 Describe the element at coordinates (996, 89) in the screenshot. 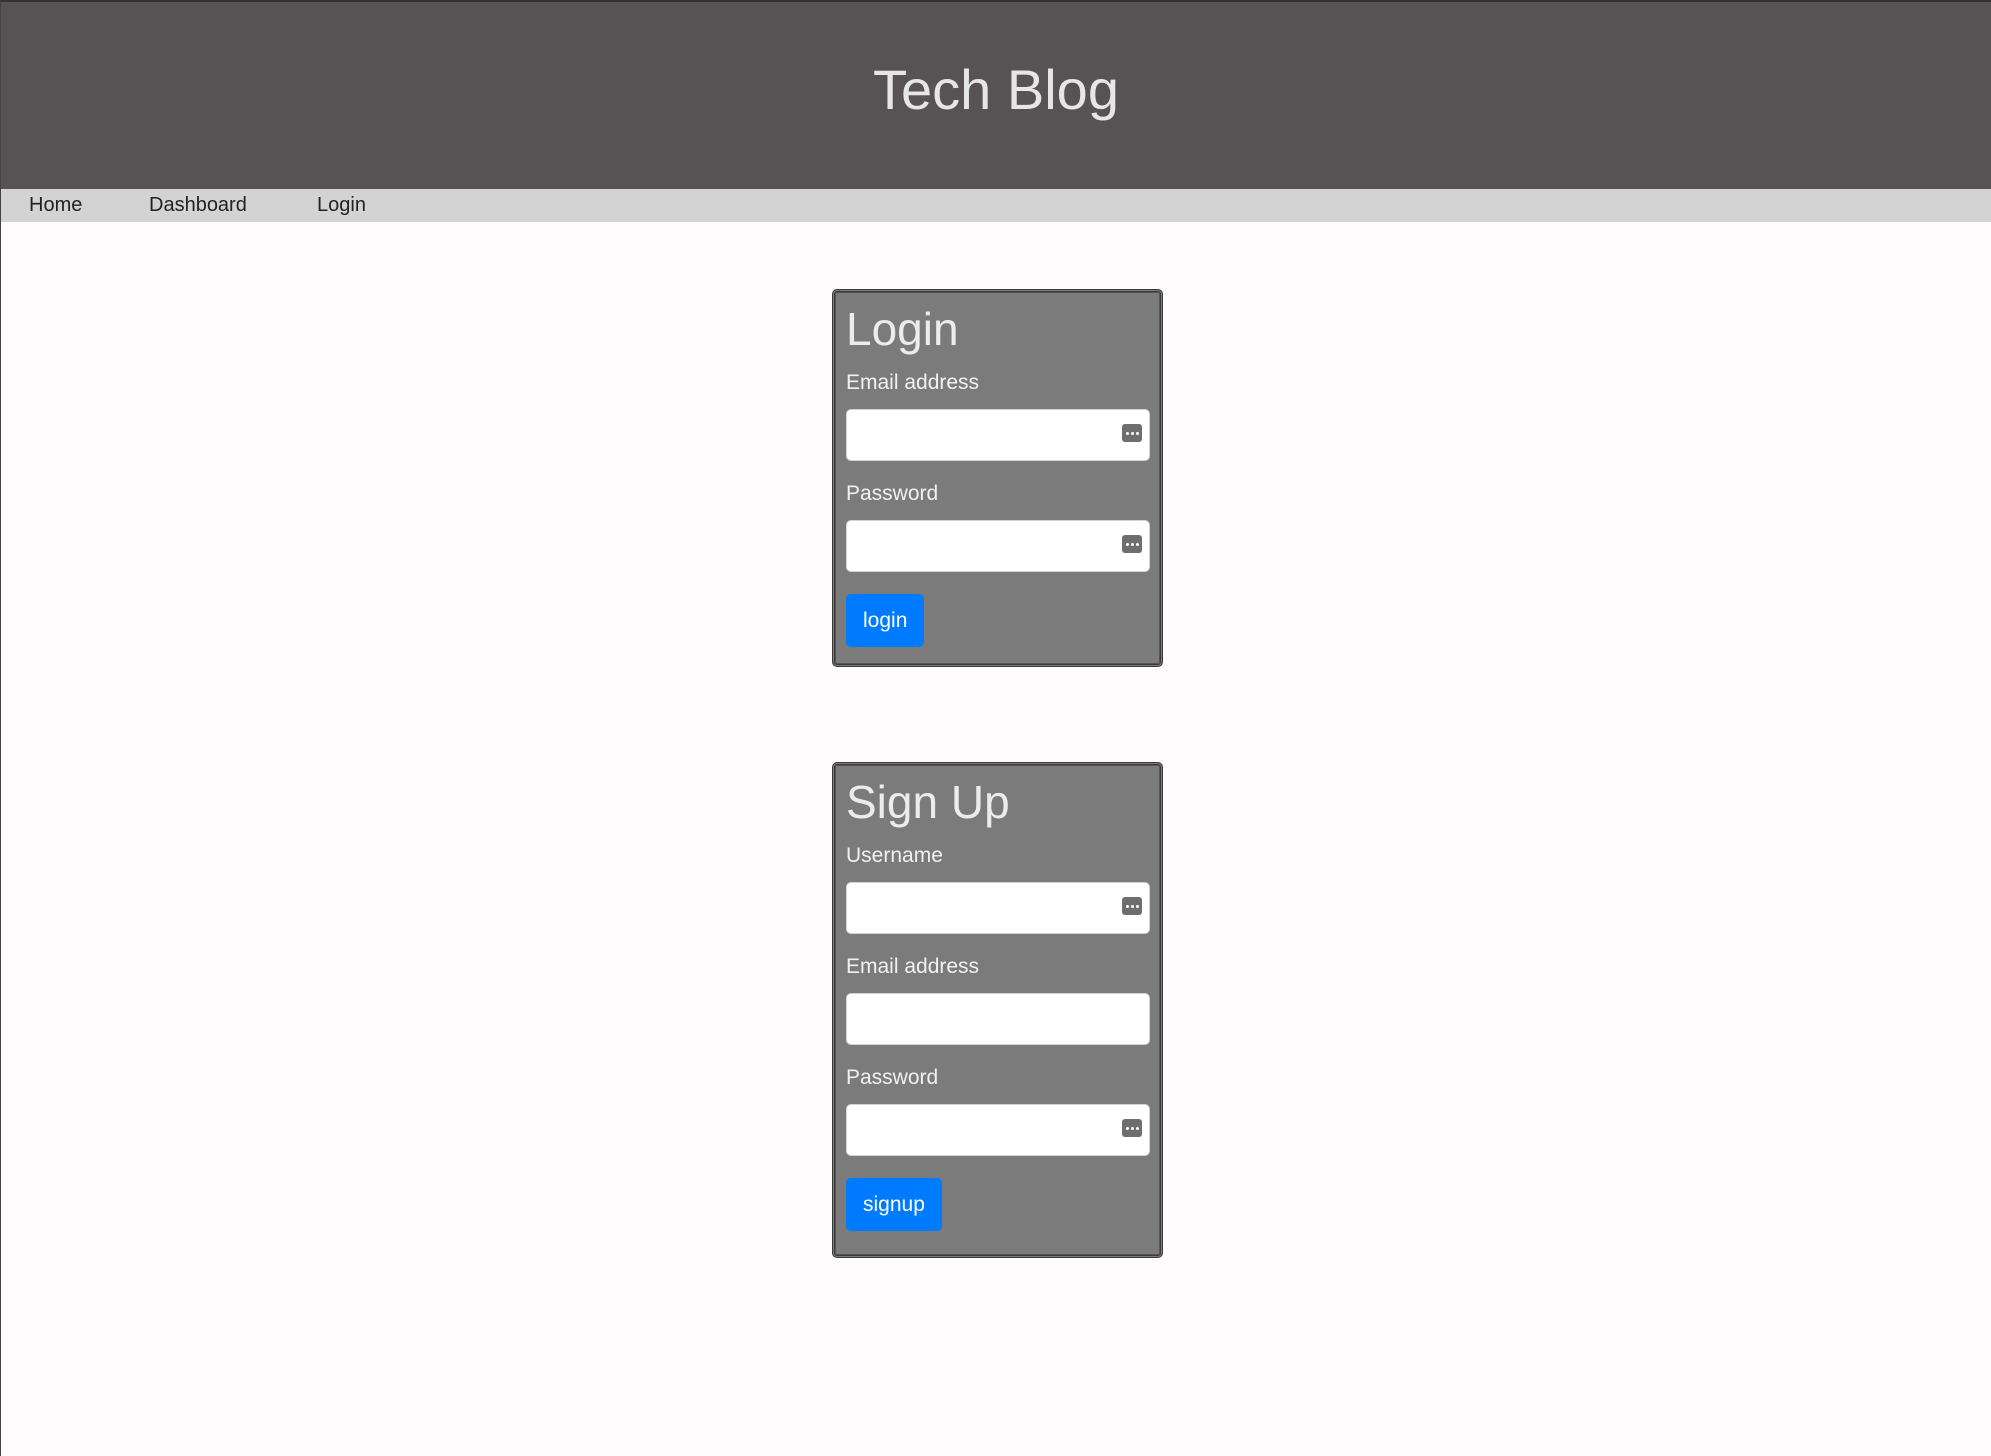

I see `site-title: Tech Blog` at that location.